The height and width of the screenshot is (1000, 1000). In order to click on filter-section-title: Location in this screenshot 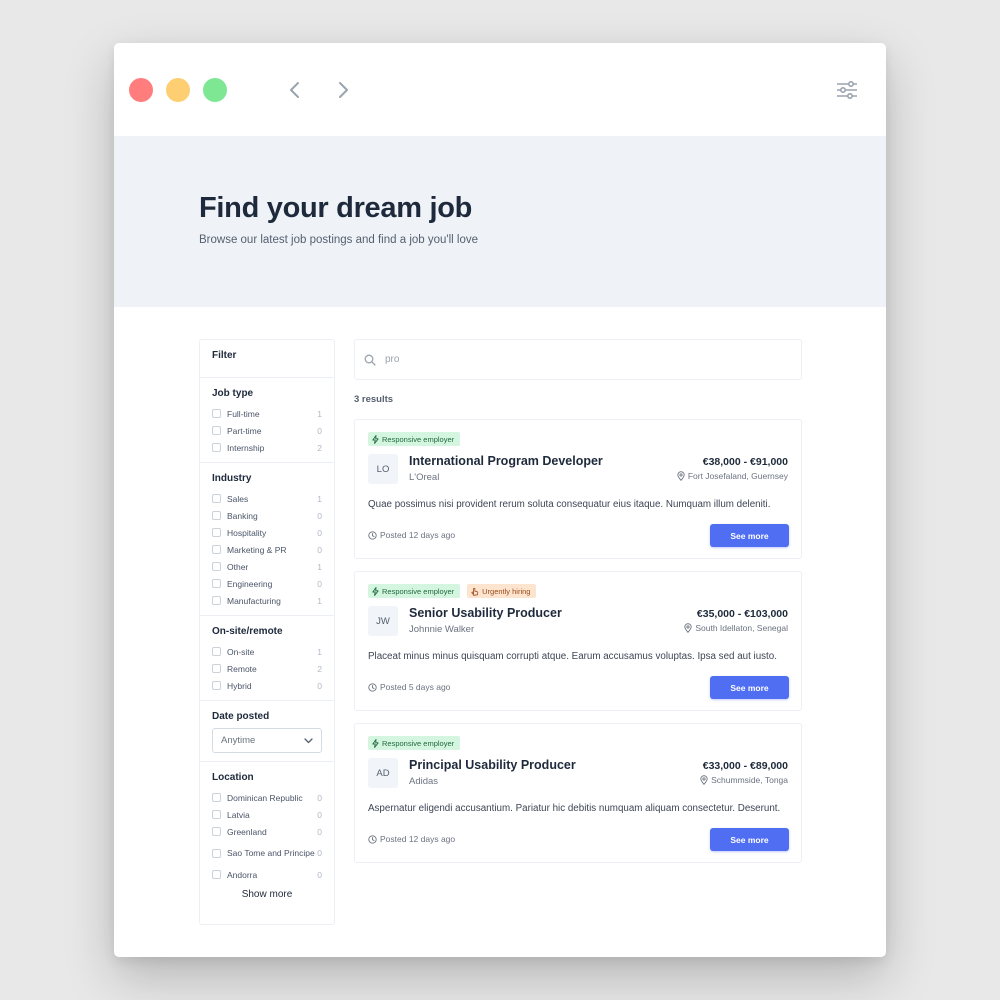, I will do `click(233, 777)`.